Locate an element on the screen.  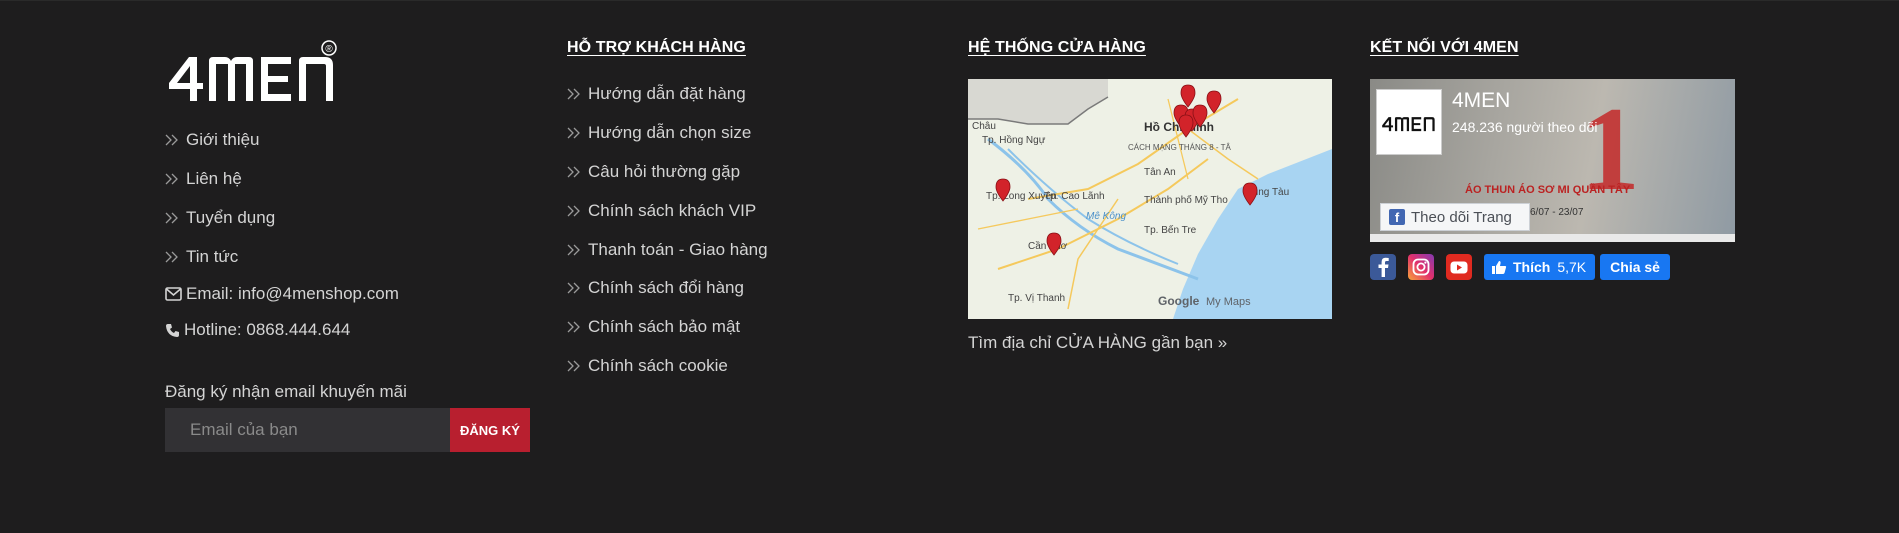
link-label: Chính sách khách VIP is located at coordinates (672, 210).